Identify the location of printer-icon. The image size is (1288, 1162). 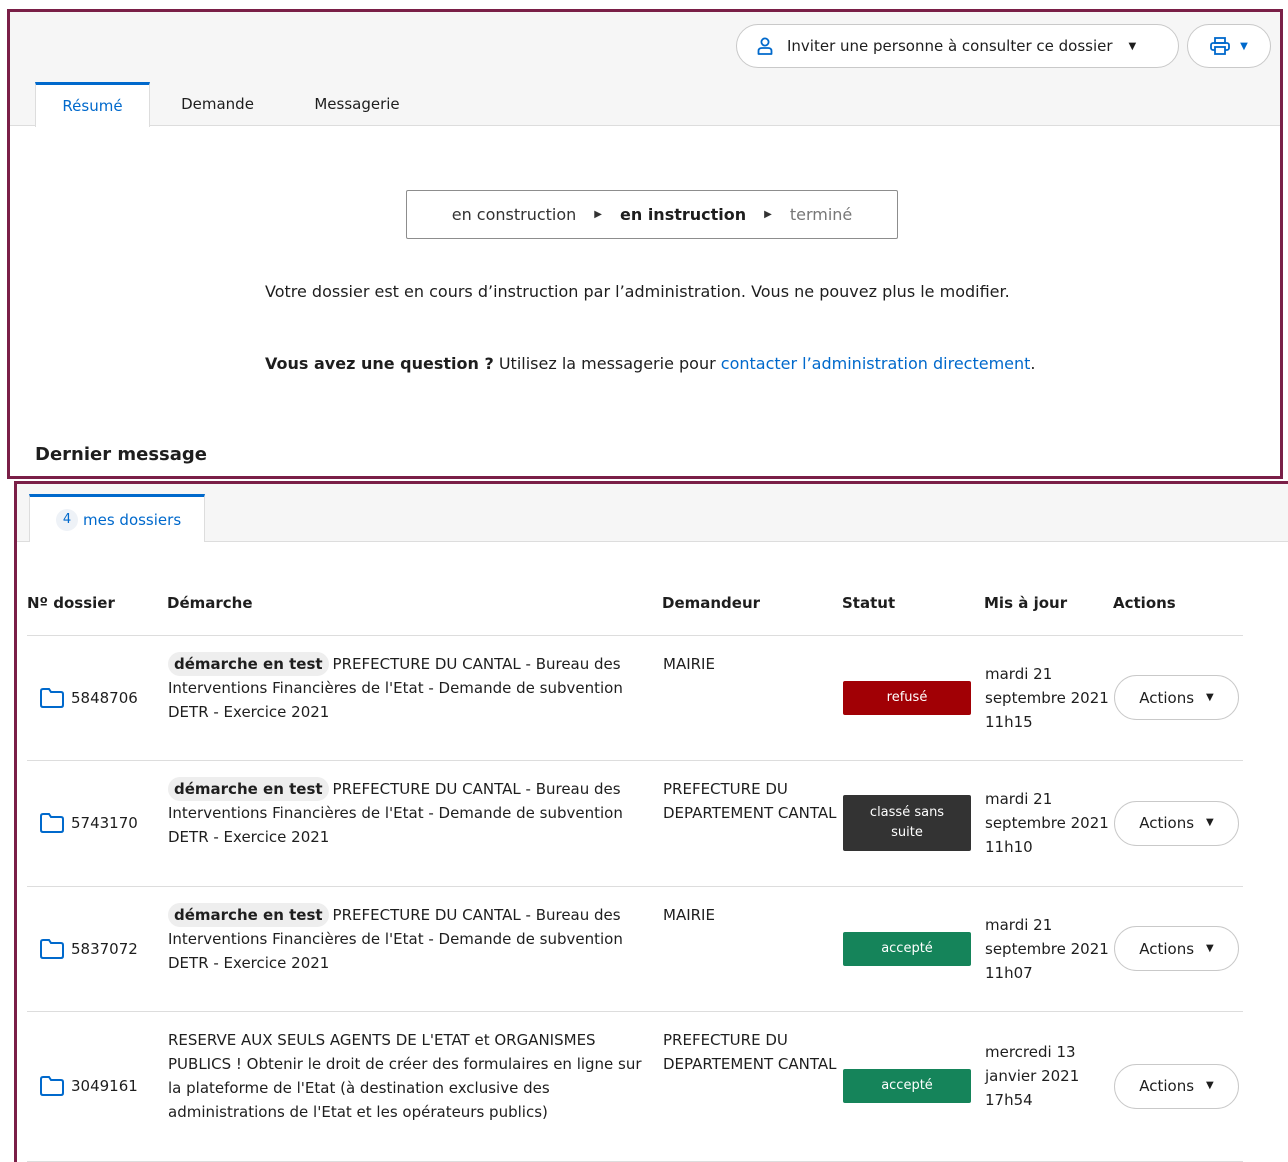
(1220, 46).